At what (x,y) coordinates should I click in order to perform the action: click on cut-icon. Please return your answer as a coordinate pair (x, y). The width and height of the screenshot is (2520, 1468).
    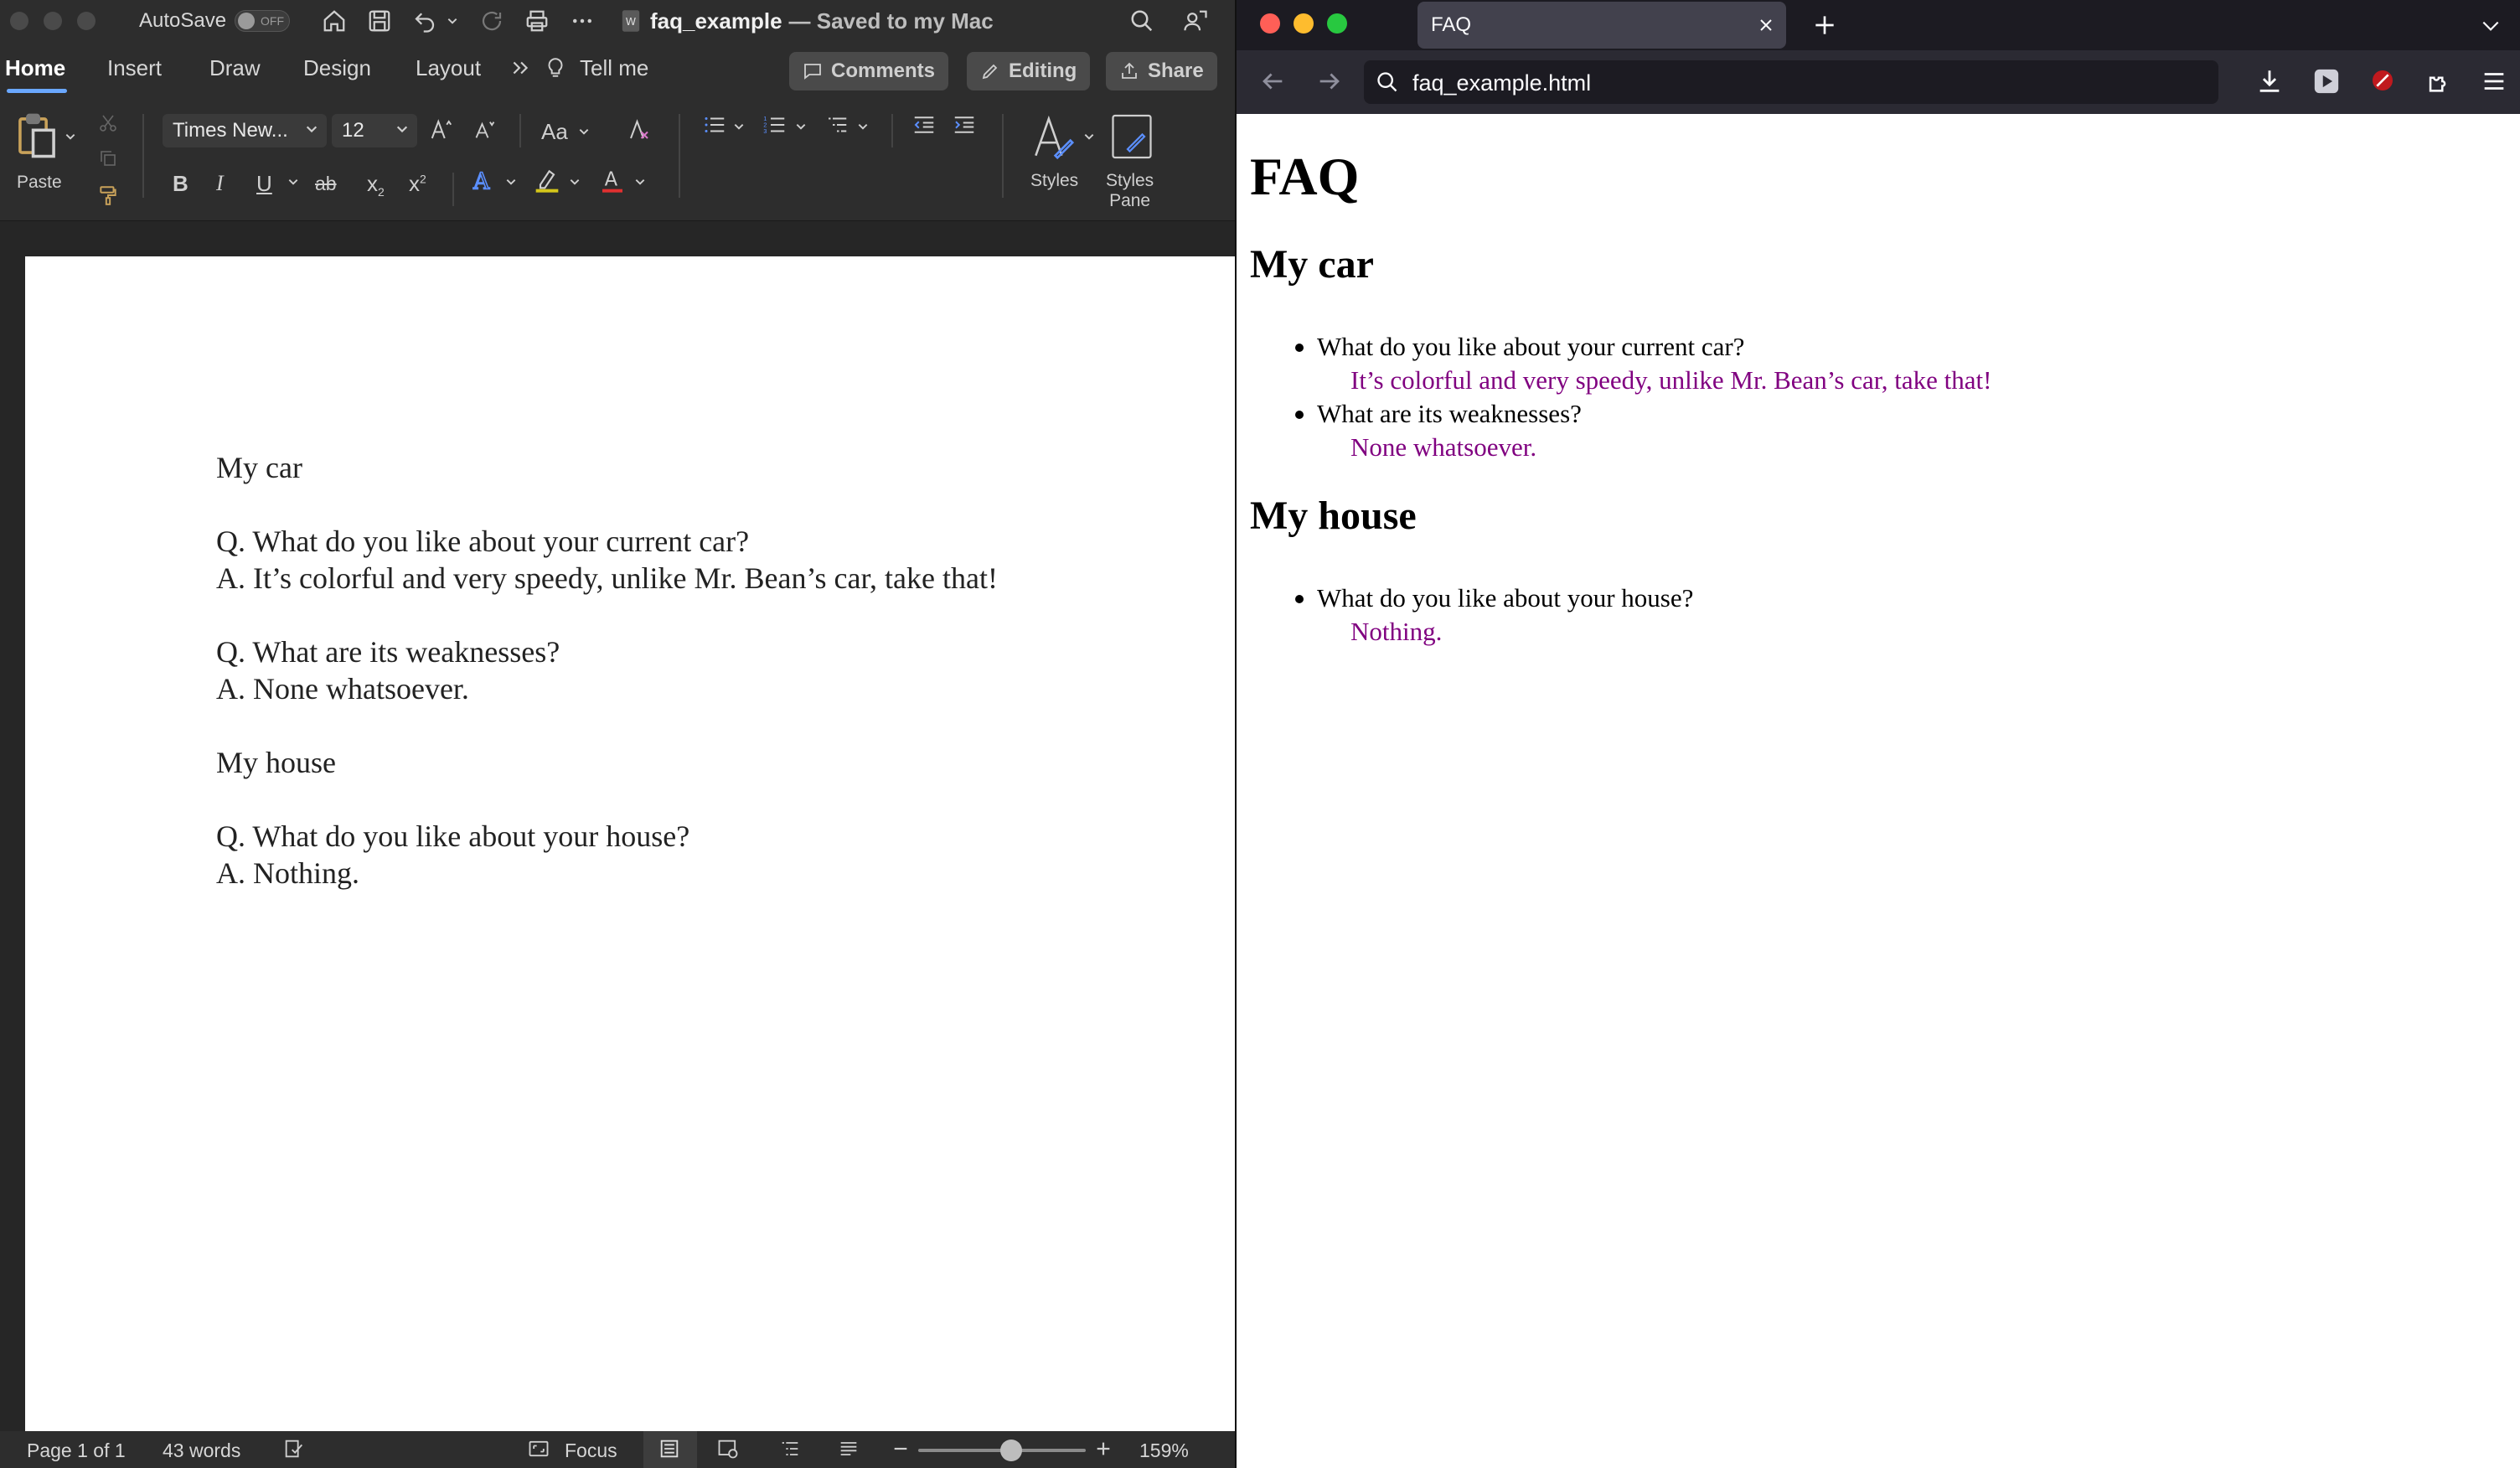
    Looking at the image, I should click on (108, 123).